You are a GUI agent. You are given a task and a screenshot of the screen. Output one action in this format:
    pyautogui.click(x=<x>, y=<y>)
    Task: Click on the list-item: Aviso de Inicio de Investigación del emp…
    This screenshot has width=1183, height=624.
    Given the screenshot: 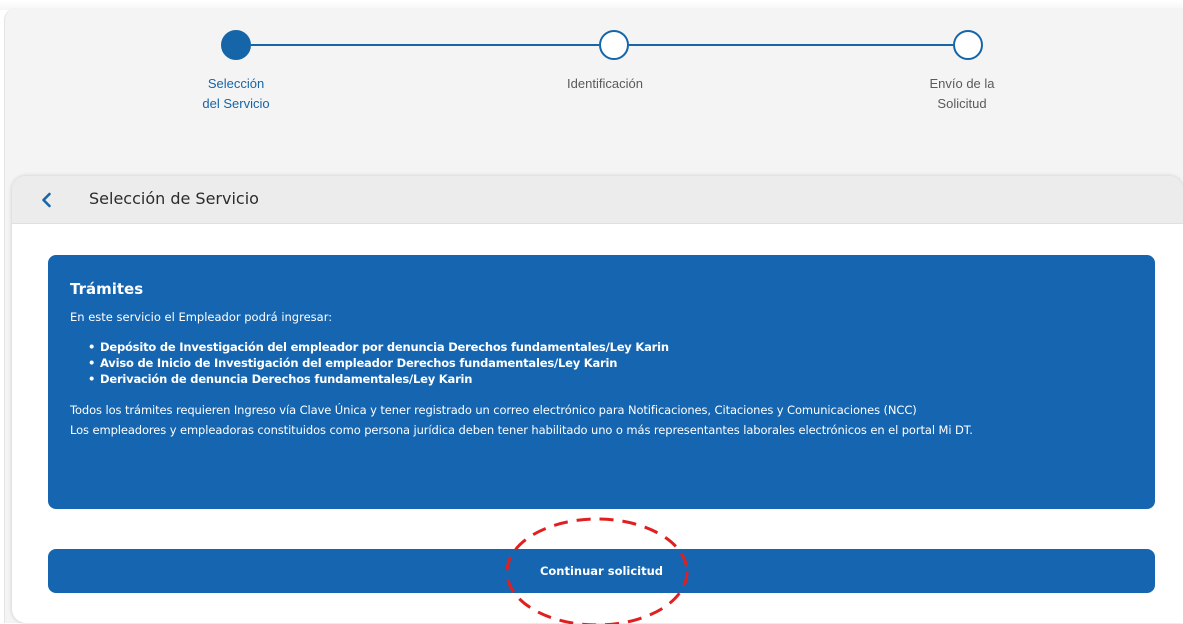 What is the action you would take?
    pyautogui.click(x=610, y=363)
    